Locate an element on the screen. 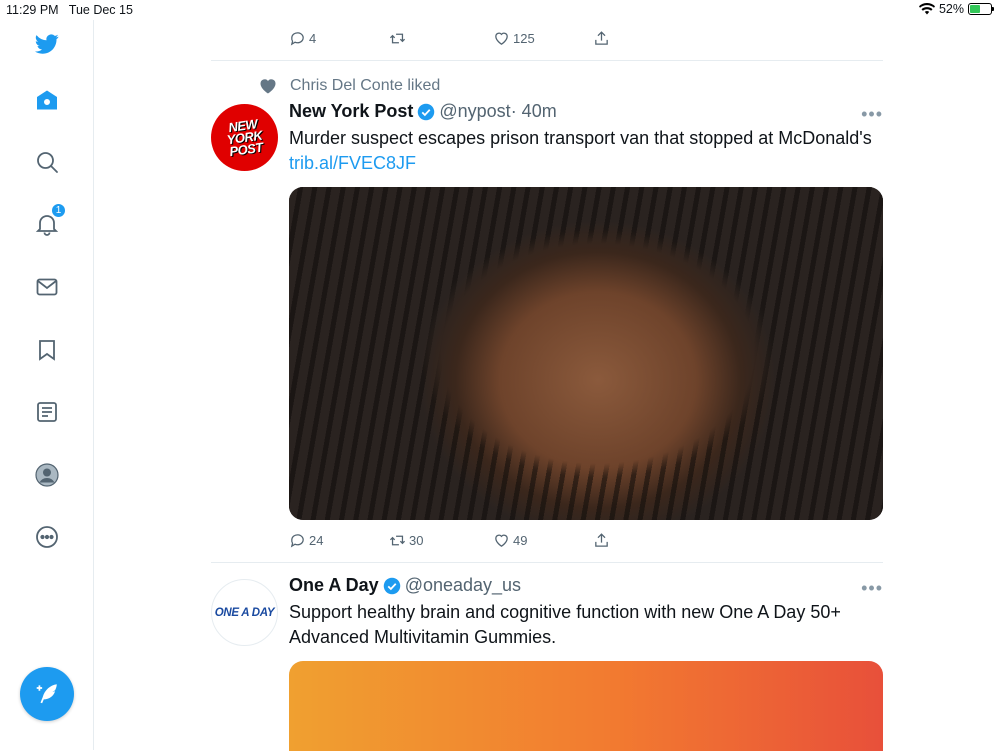  compose-tweet-button is located at coordinates (47, 694).